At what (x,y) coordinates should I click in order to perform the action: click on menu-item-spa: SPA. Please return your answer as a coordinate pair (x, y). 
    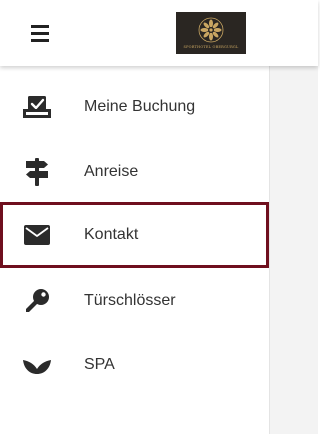
    Looking at the image, I should click on (134, 365).